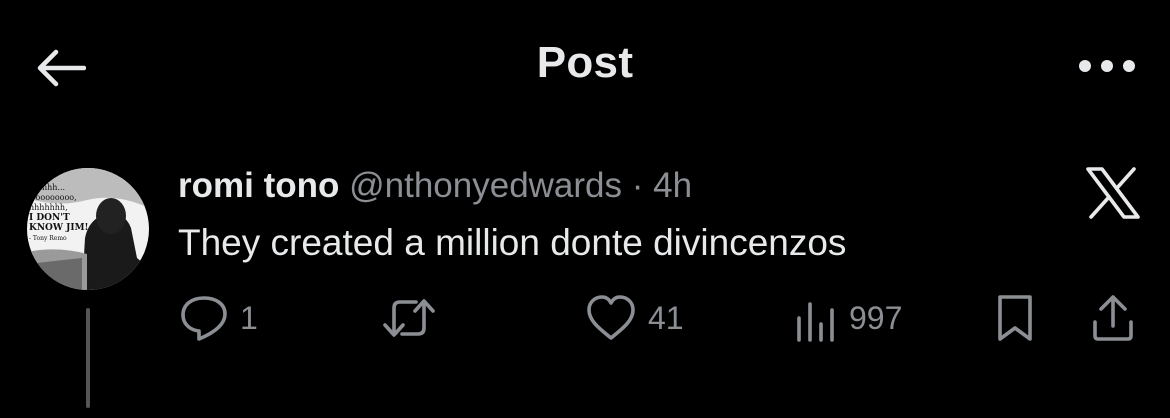 Image resolution: width=1170 pixels, height=418 pixels. I want to click on share-button, so click(1113, 318).